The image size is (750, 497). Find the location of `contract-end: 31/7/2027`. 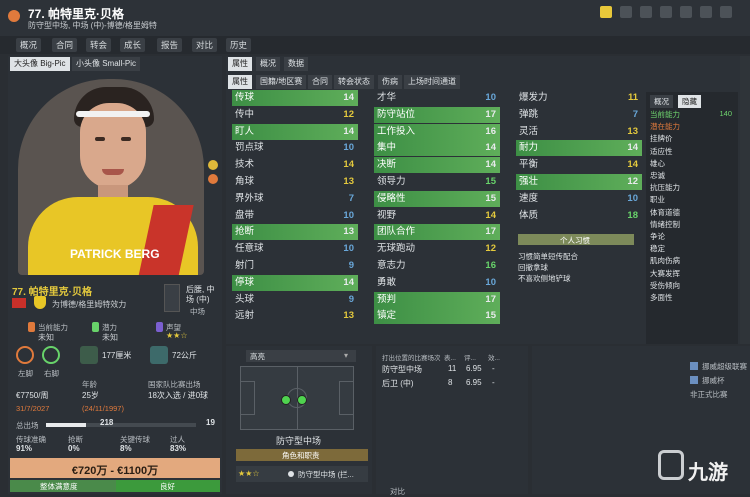

contract-end: 31/7/2027 is located at coordinates (33, 408).